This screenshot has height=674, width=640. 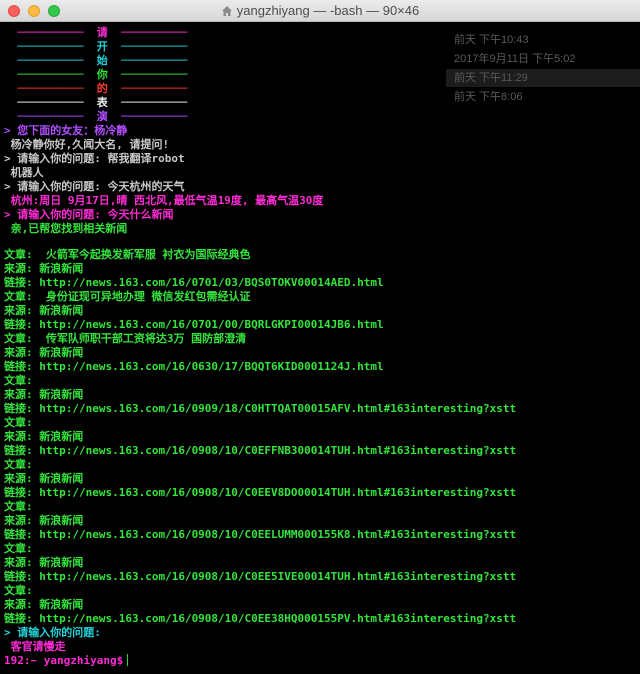 I want to click on banner-char: 你, so click(x=102, y=74).